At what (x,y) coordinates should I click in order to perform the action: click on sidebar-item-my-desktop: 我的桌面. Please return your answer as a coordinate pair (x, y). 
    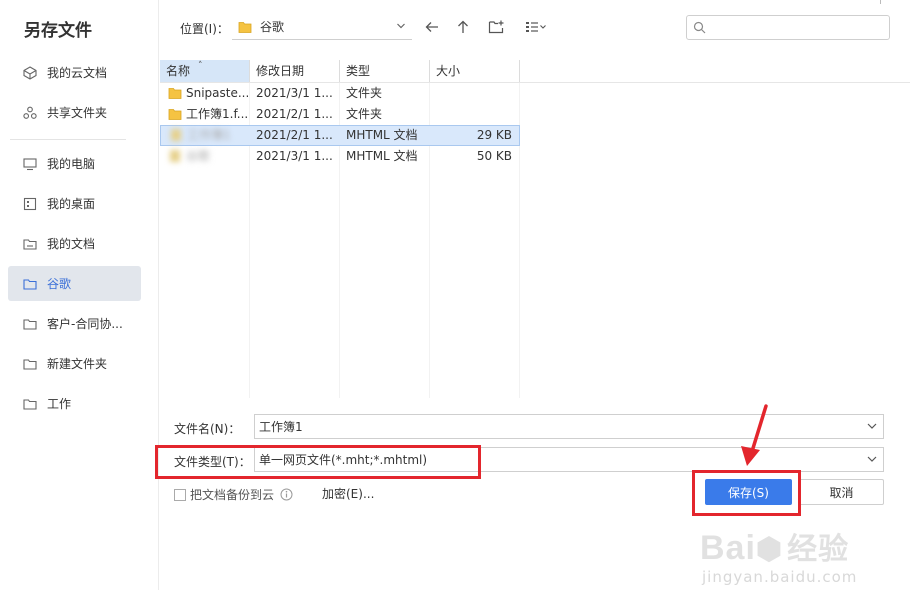
    Looking at the image, I should click on (74, 203).